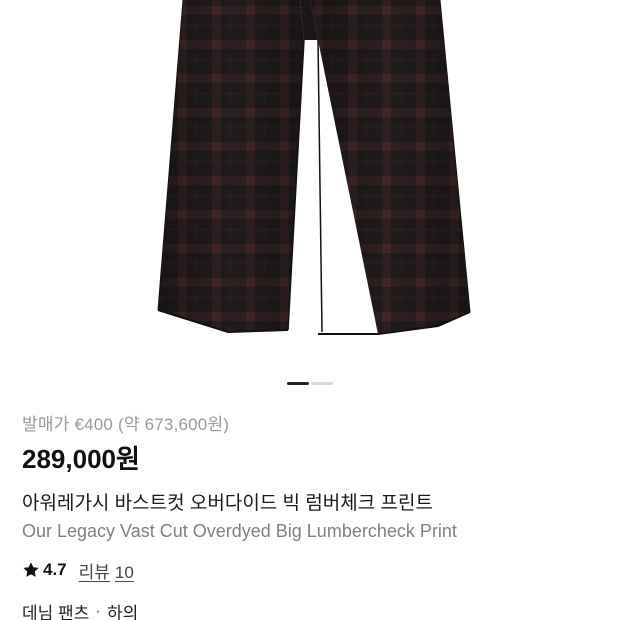  I want to click on current-price: 289,000원, so click(81, 459).